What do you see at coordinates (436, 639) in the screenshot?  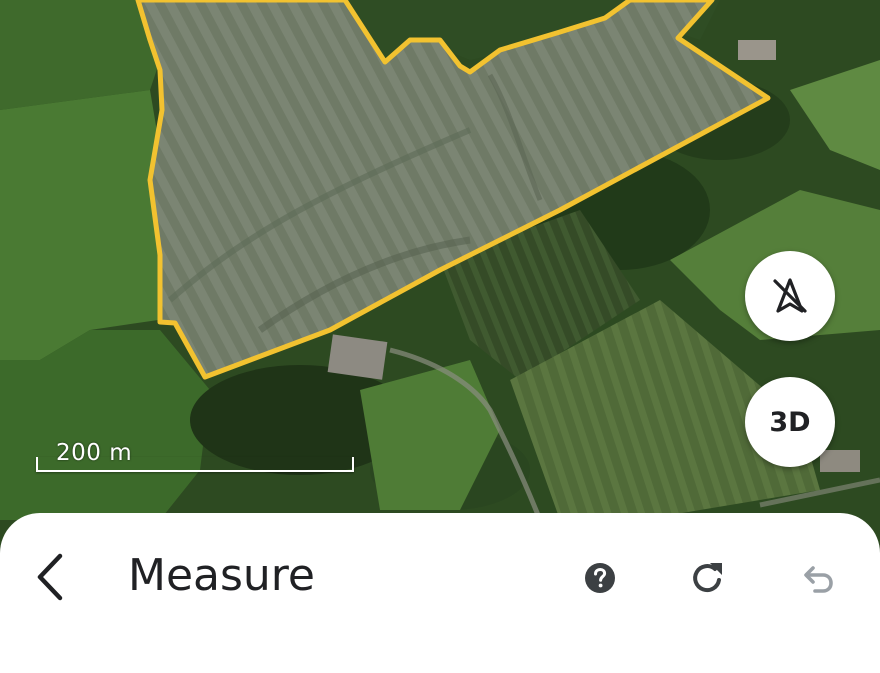 I see `sheet-description-text` at bounding box center [436, 639].